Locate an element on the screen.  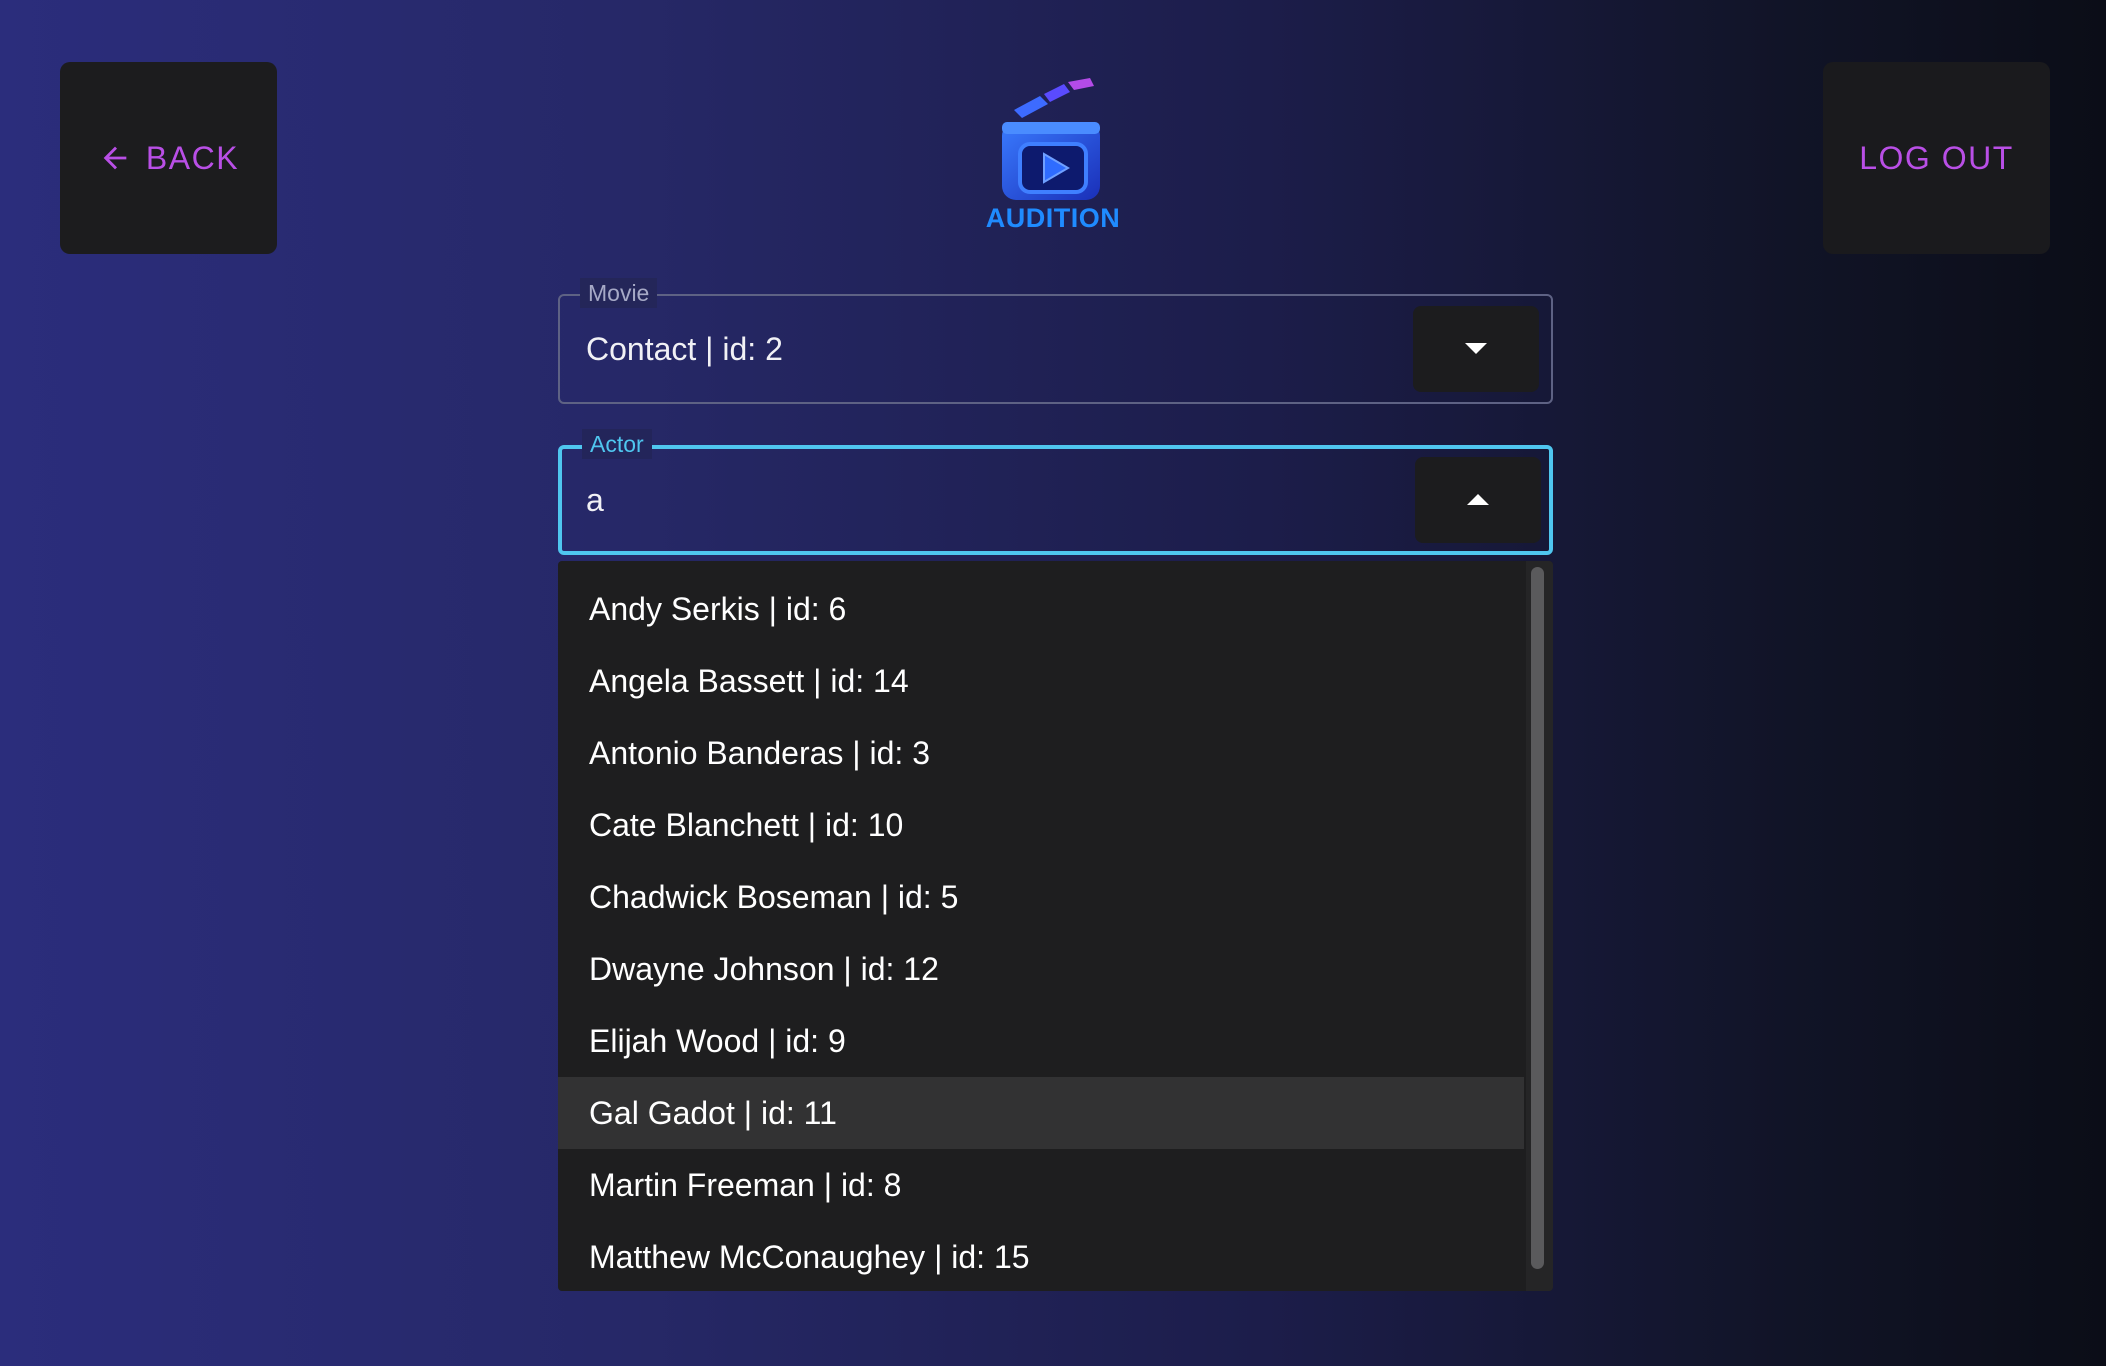
list-item: Martin Freeman | id: 8 is located at coordinates (1041, 1185).